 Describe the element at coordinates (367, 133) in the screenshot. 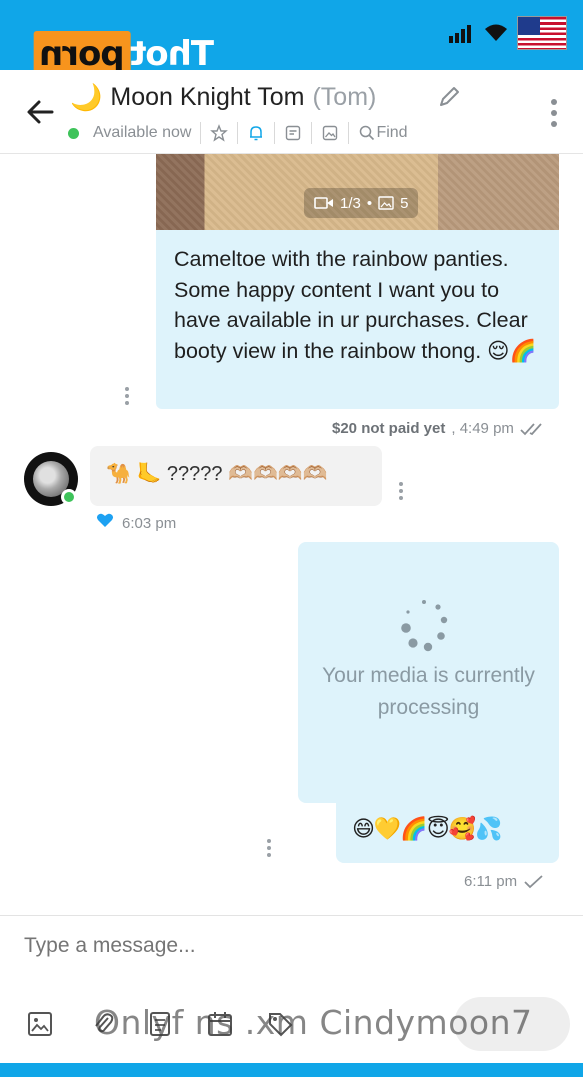

I see `search-icon` at that location.